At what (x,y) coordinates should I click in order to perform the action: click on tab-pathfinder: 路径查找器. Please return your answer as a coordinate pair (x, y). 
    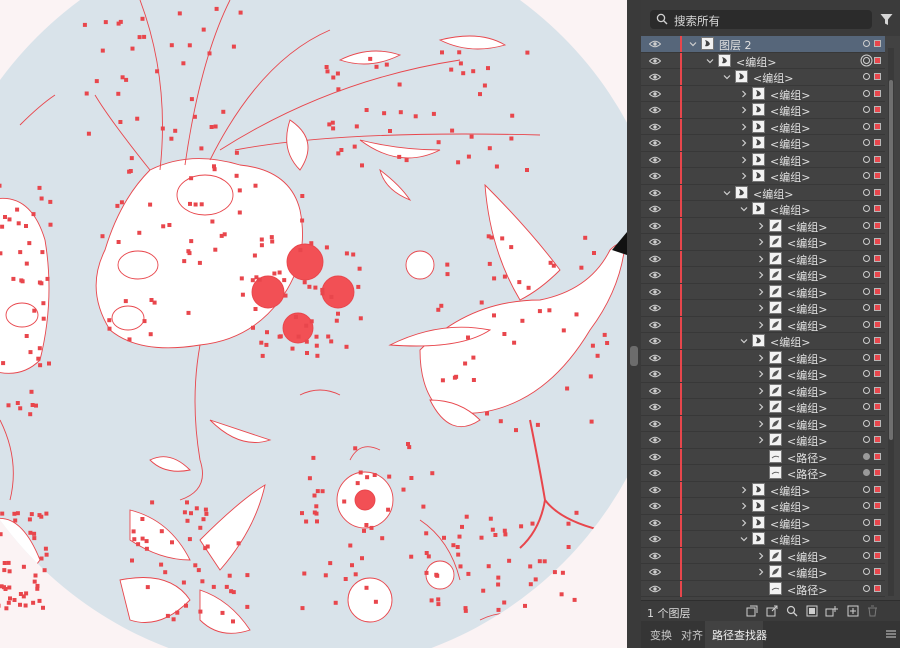
    Looking at the image, I should click on (739, 635).